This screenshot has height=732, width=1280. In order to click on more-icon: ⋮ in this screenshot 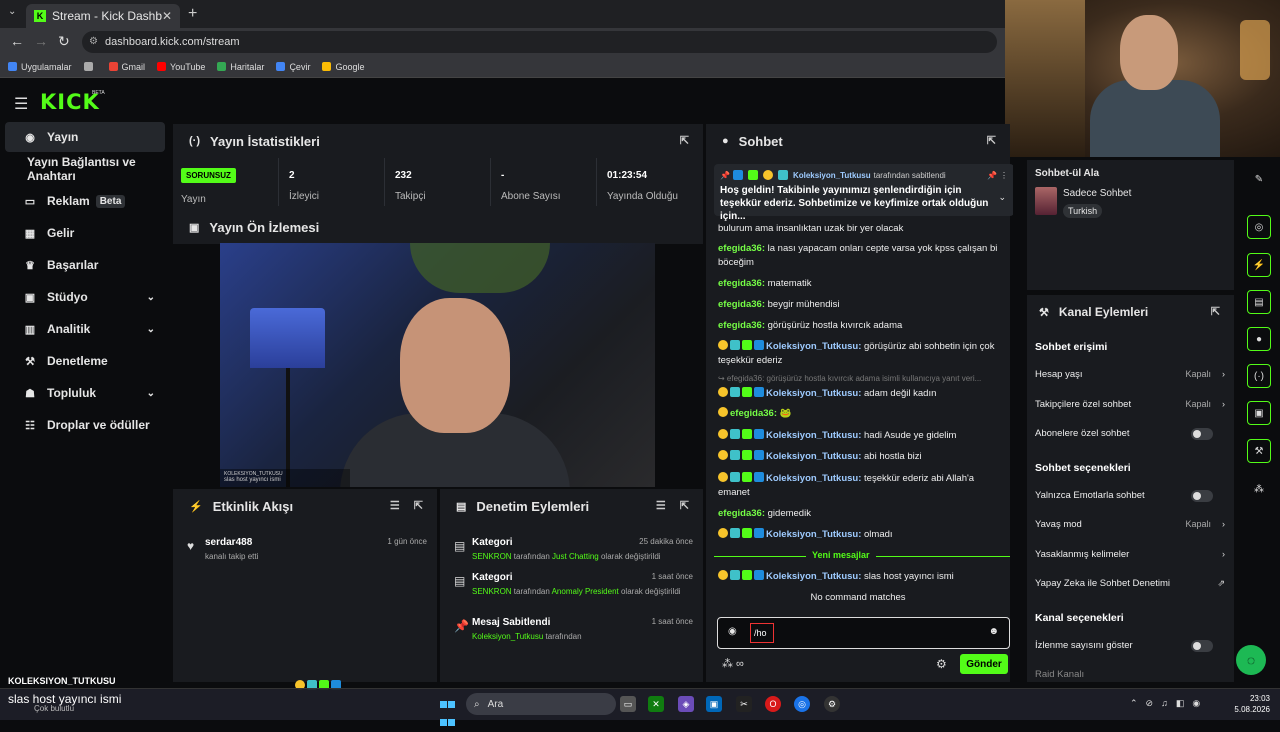, I will do `click(1004, 175)`.